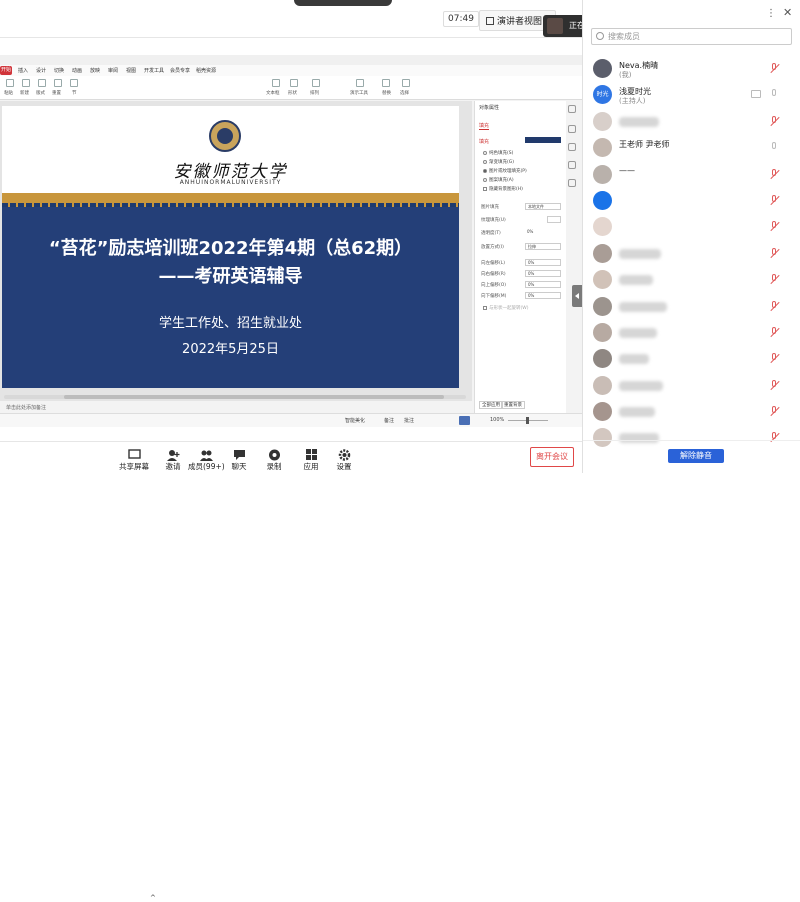 The height and width of the screenshot is (902, 800). Describe the element at coordinates (311, 460) in the screenshot. I see `apps-button: 应用` at that location.